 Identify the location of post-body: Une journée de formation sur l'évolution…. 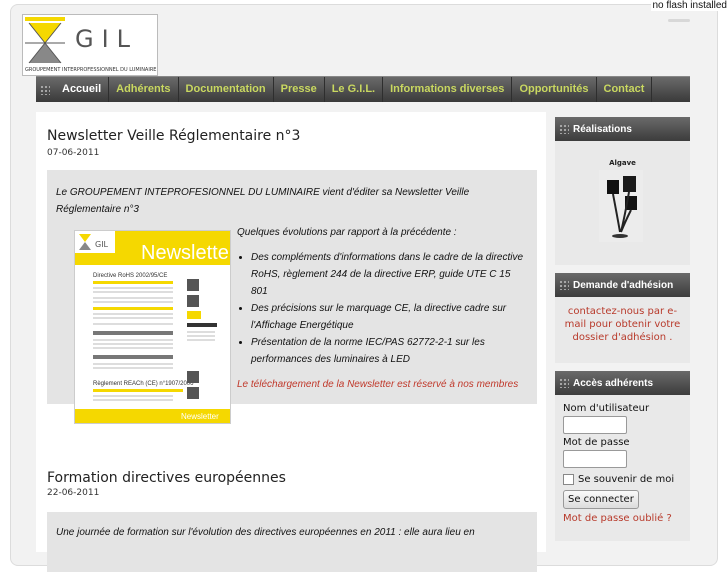
(292, 542).